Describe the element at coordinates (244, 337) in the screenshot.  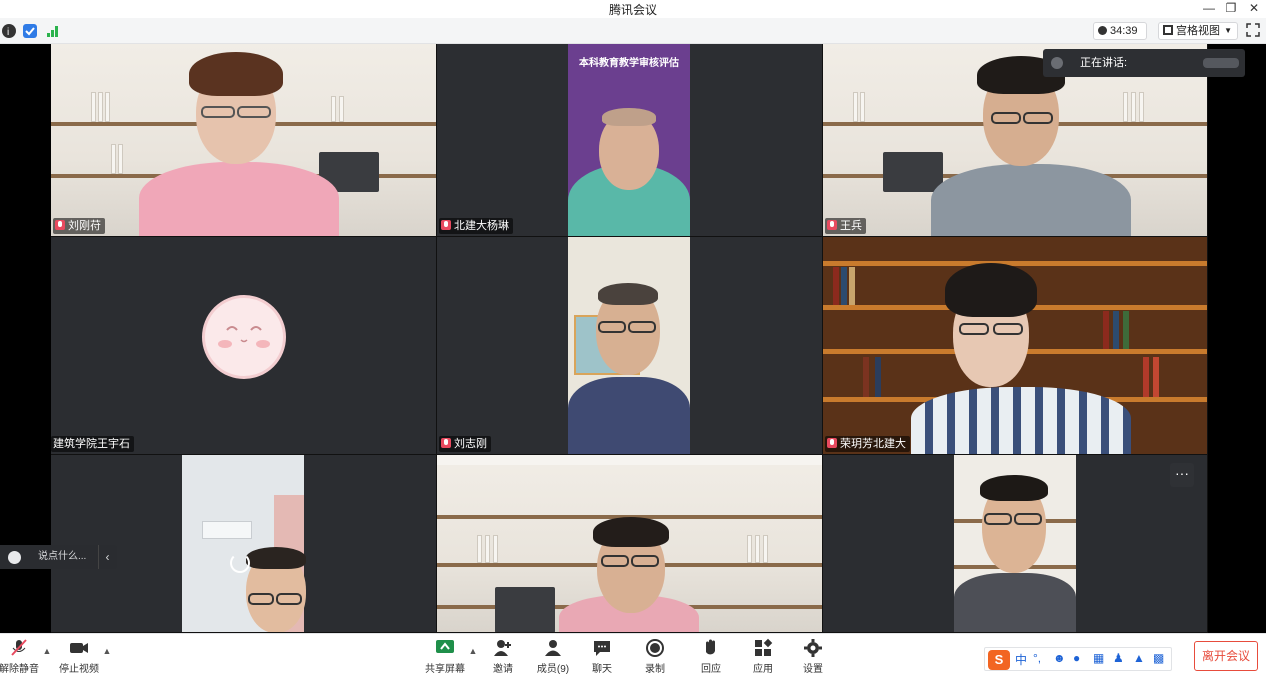
I see `avatar` at that location.